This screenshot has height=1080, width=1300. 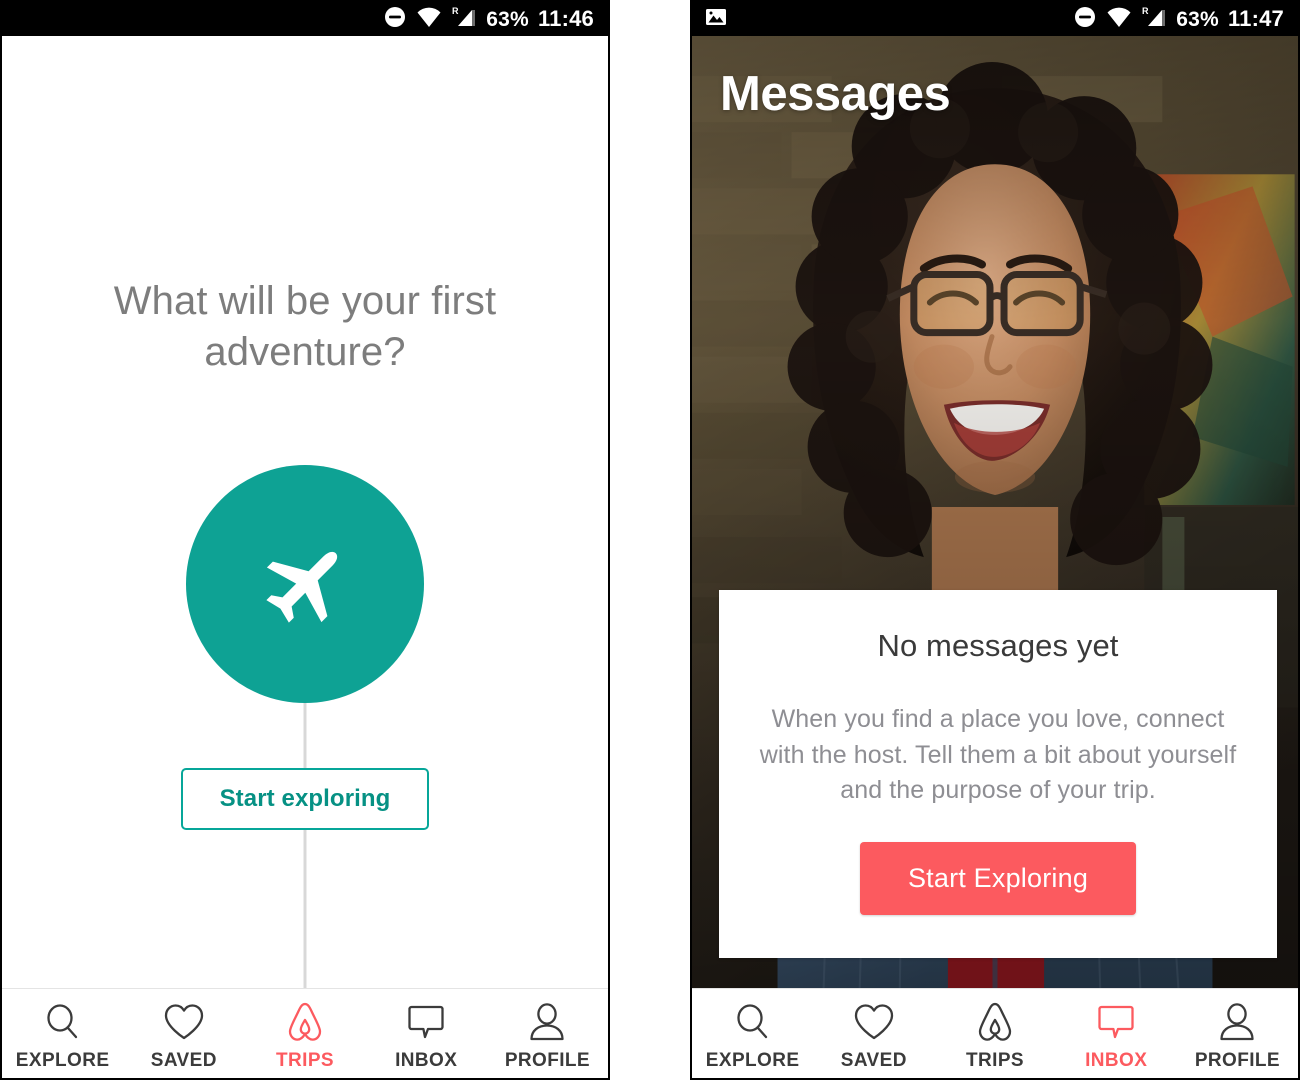 I want to click on right-status-bar: R 63% 11:47, so click(x=995, y=19).